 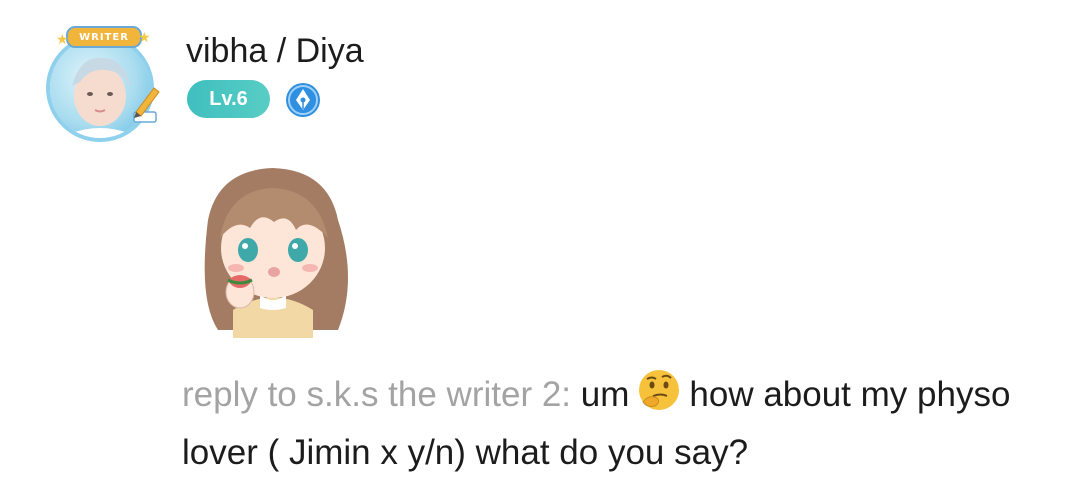 I want to click on pen-nib-badge-icon, so click(x=303, y=100).